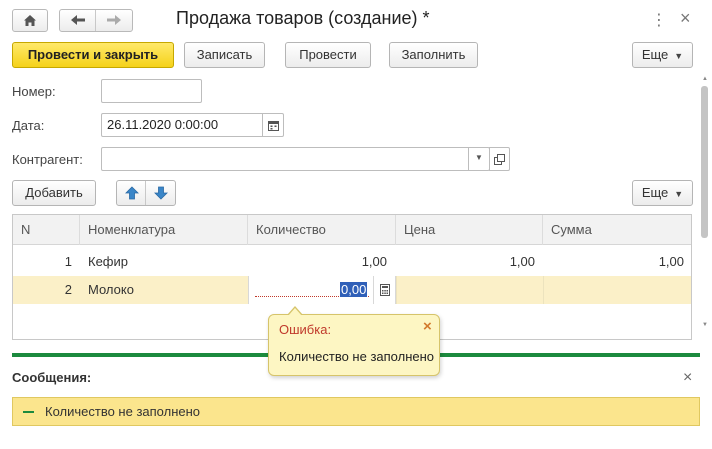 Image resolution: width=712 pixels, height=449 pixels. I want to click on cell-sum: 1,00, so click(671, 261).